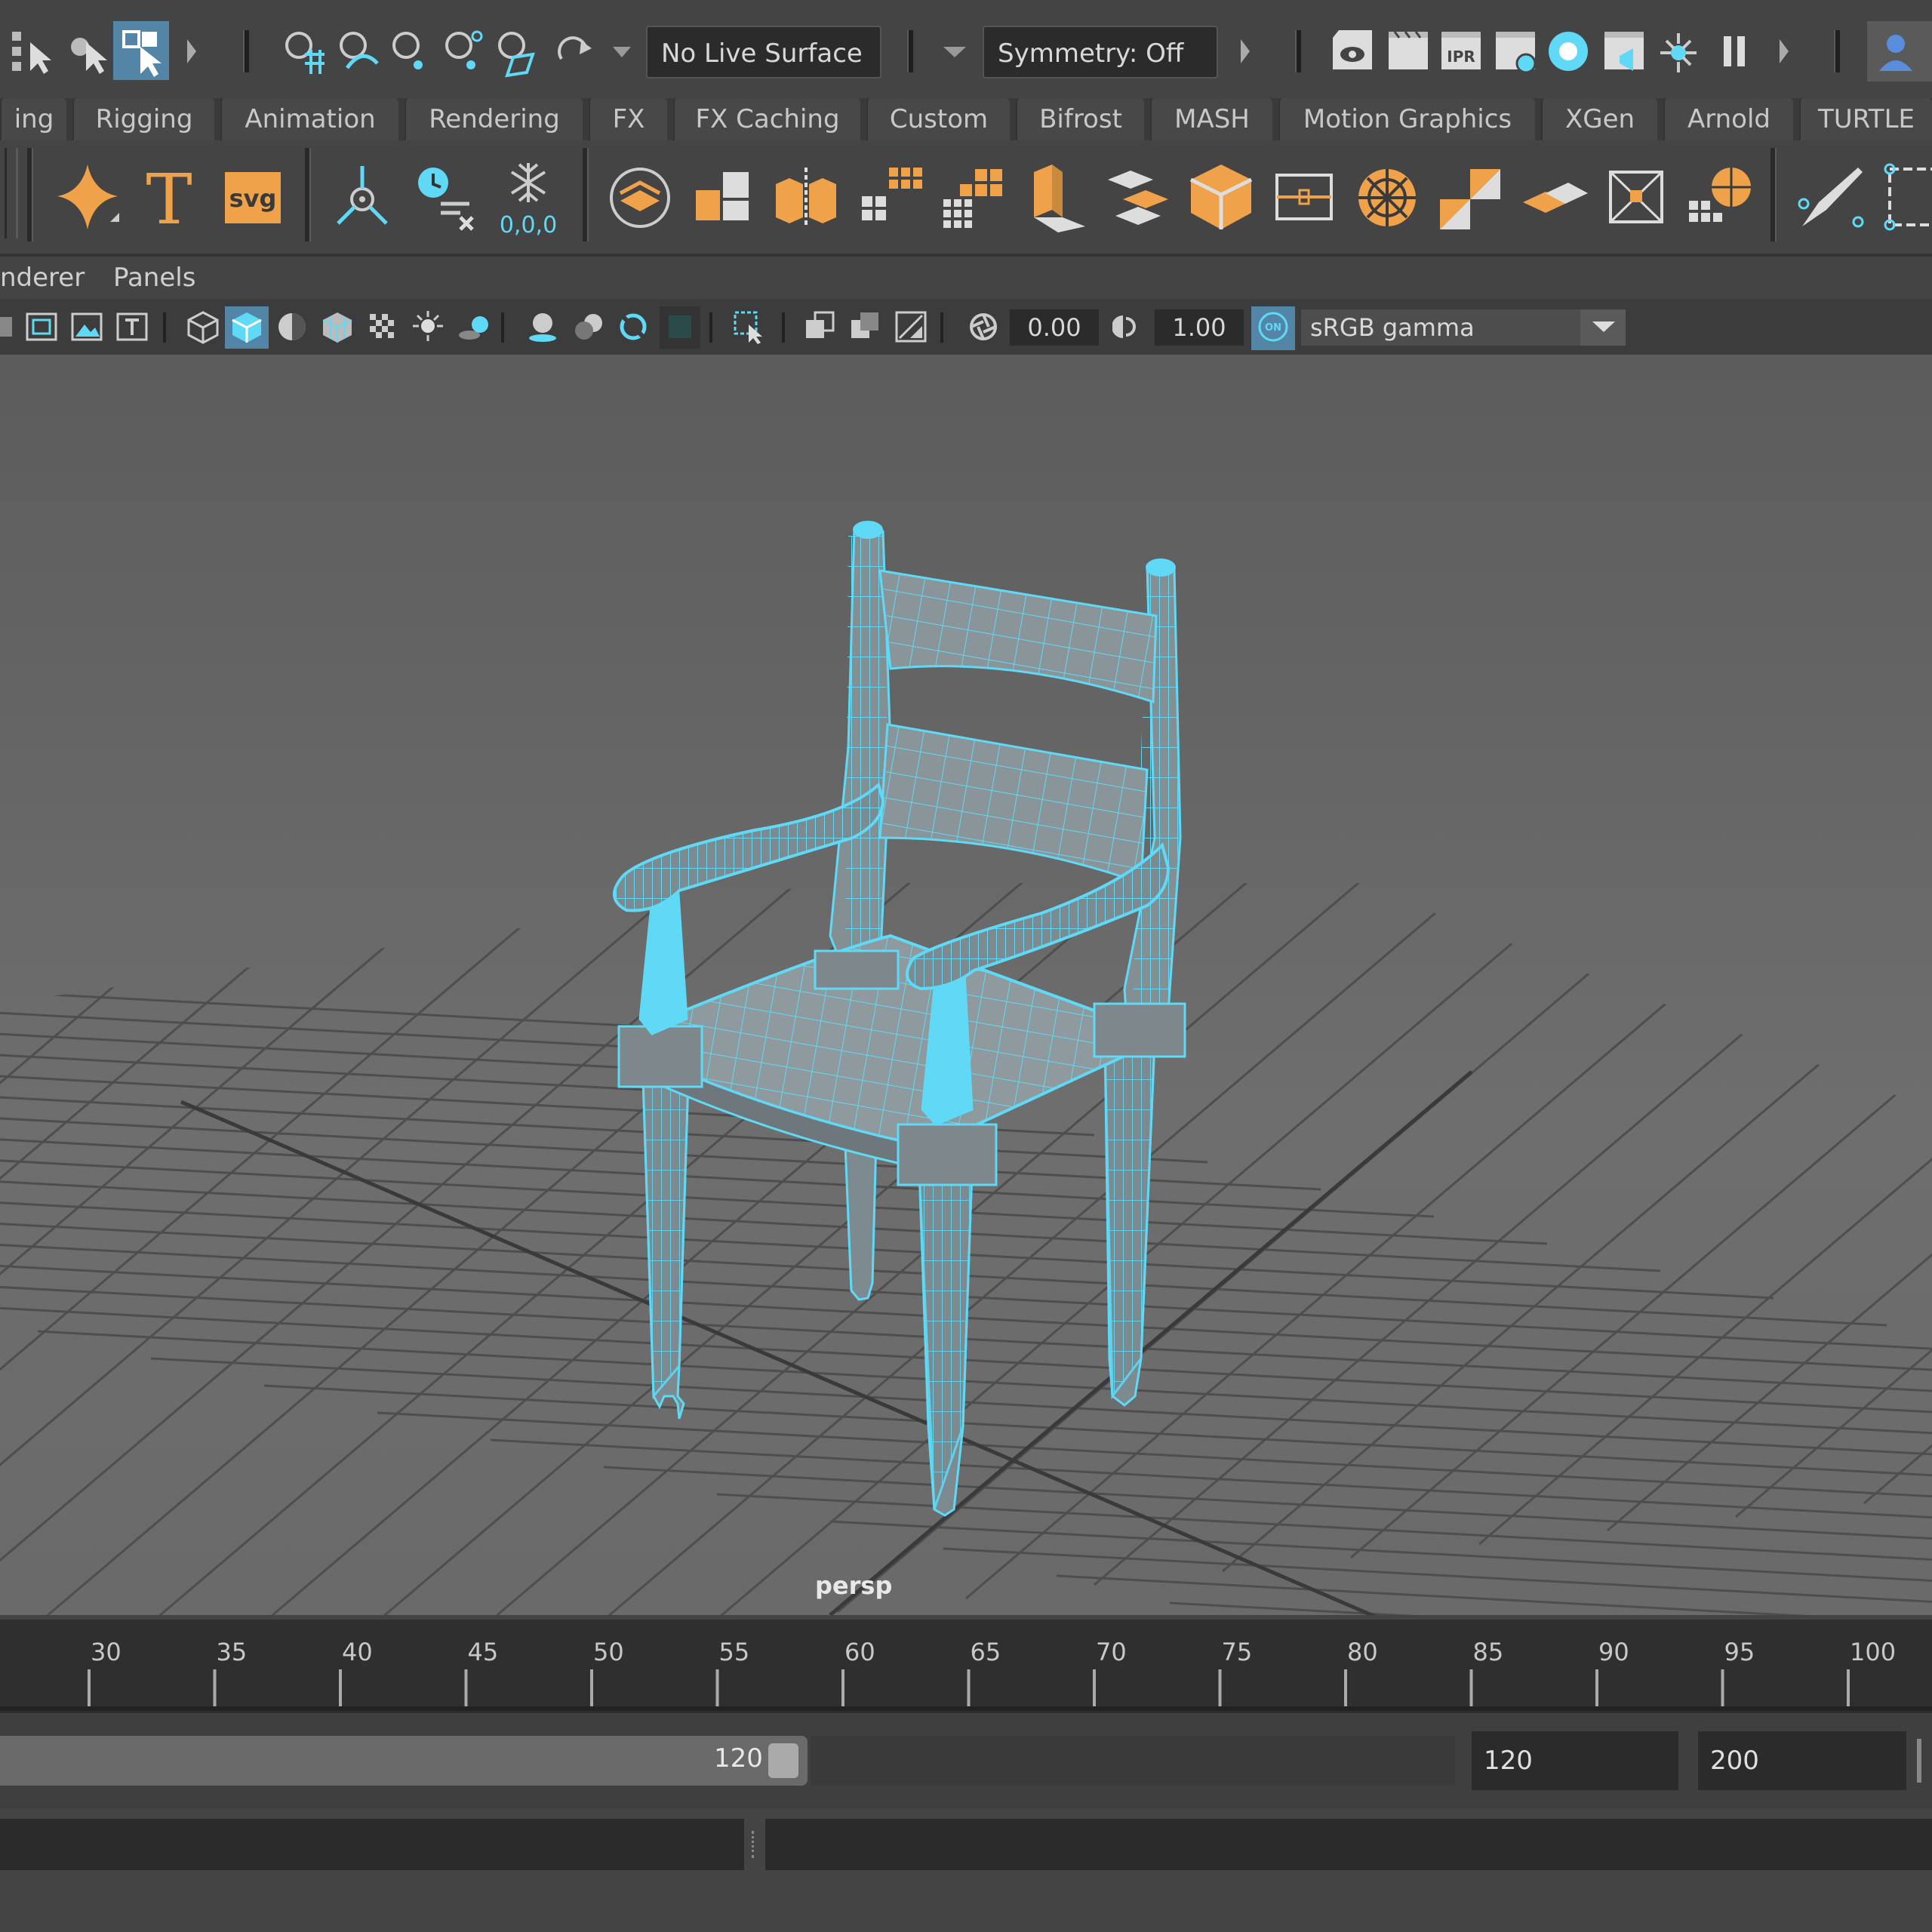 The width and height of the screenshot is (1932, 1932). Describe the element at coordinates (42, 278) in the screenshot. I see `menu-renderer: nderer` at that location.